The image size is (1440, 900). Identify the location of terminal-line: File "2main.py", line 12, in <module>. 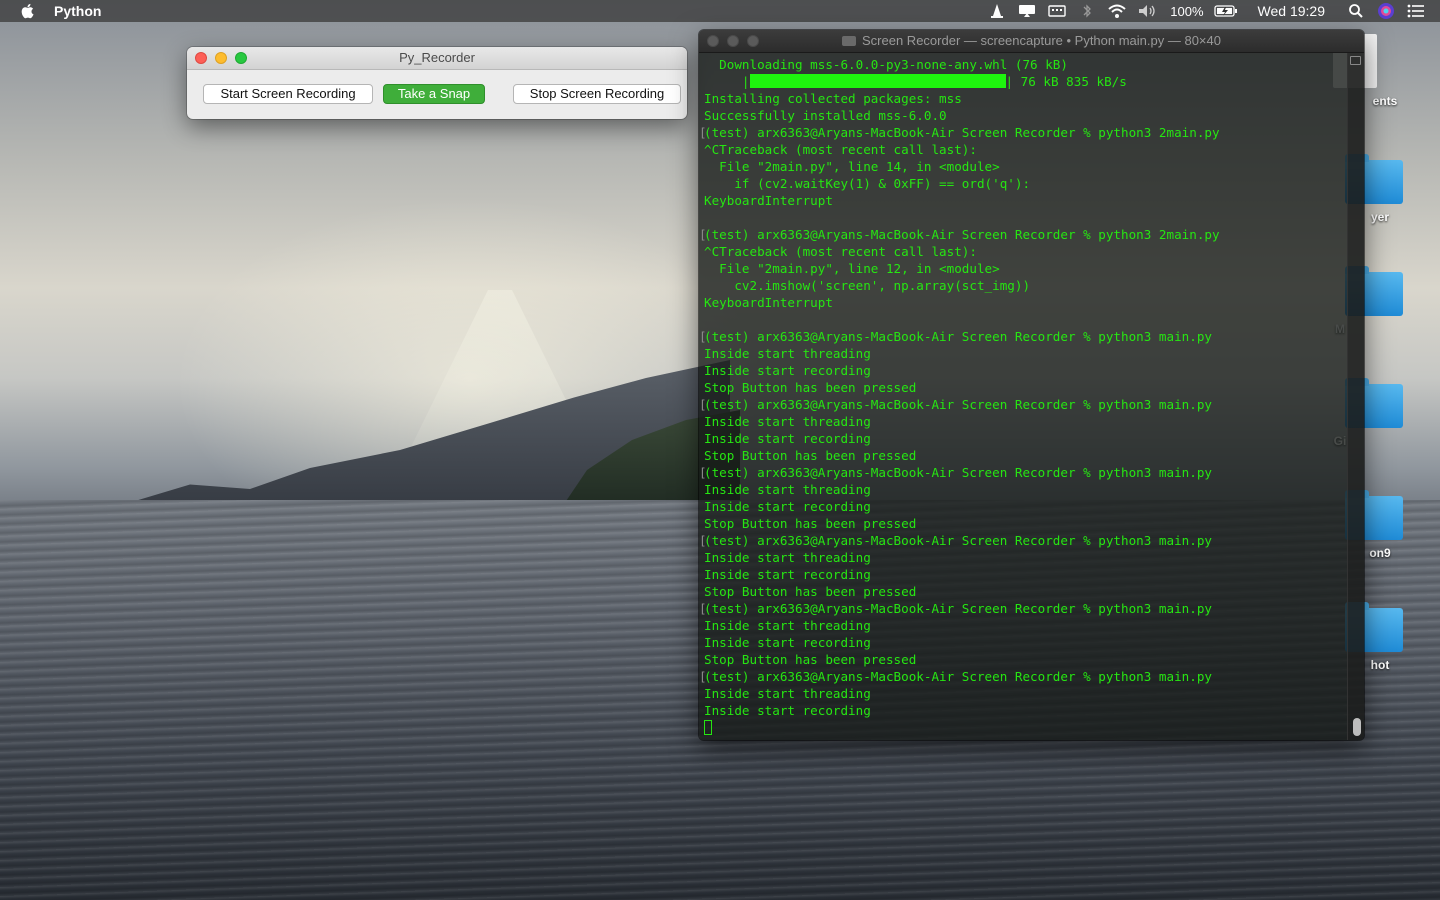
(1023, 268).